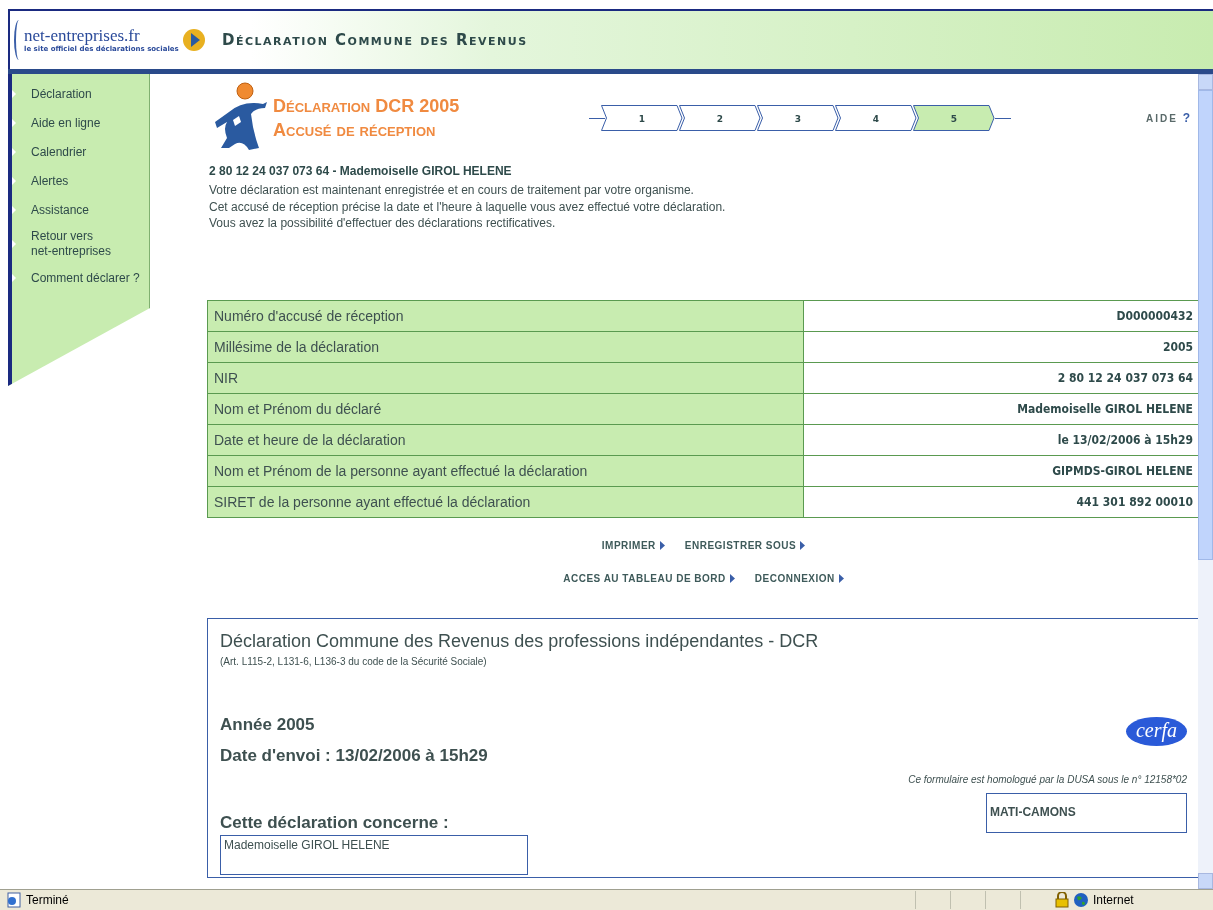  Describe the element at coordinates (798, 118) in the screenshot. I see `step-chevron: 3` at that location.